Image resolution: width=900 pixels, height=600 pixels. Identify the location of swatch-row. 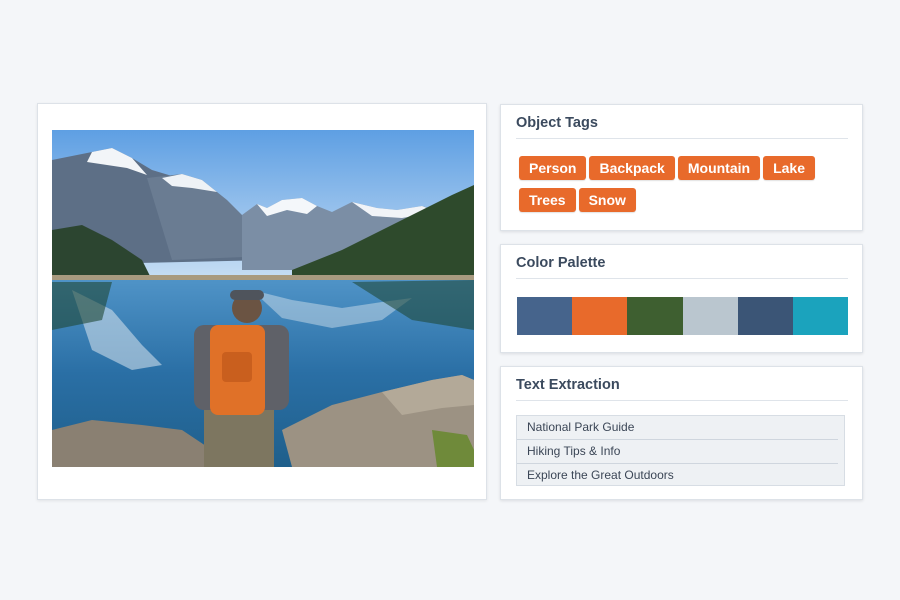
(683, 316).